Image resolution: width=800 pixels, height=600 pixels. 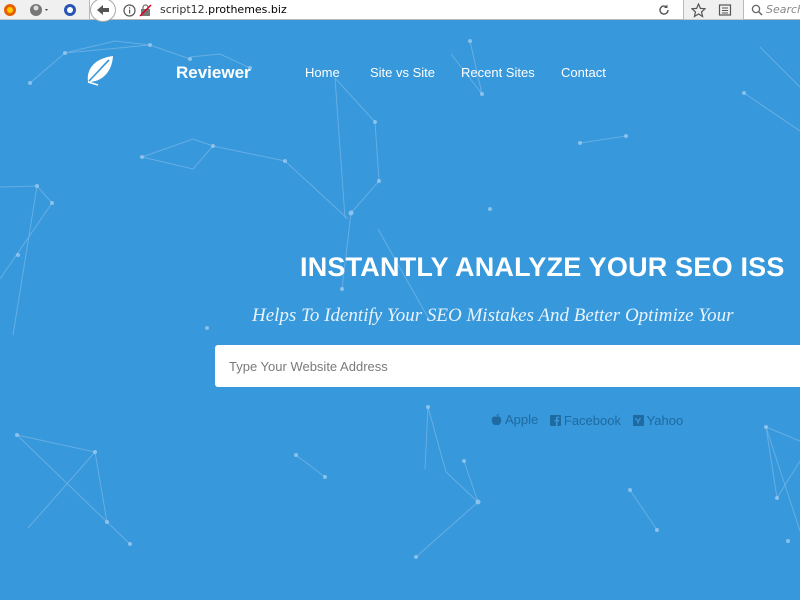 What do you see at coordinates (555, 420) in the screenshot?
I see `facebook-icon` at bounding box center [555, 420].